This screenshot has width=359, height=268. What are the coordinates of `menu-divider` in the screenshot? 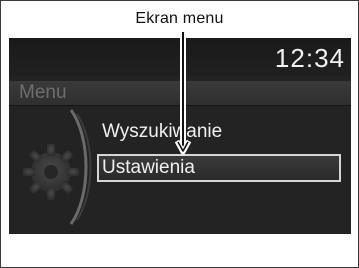 It's located at (180, 105).